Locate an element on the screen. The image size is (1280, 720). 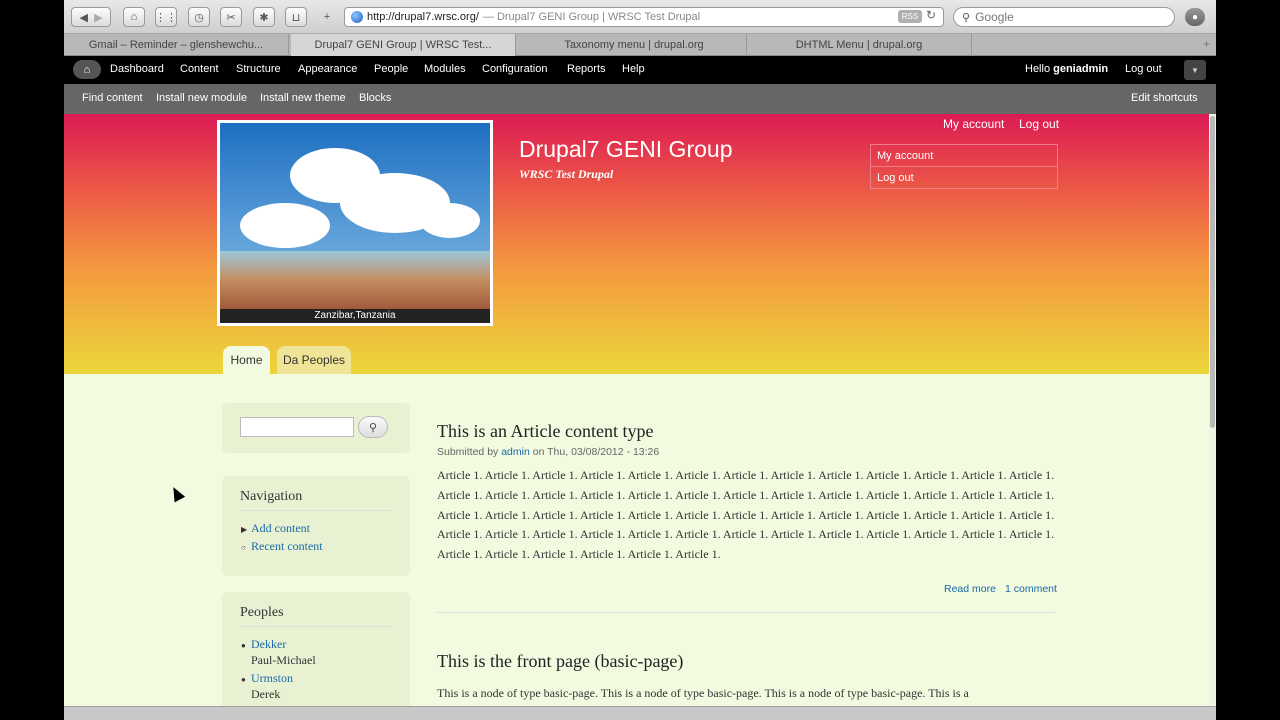
navigation-divider is located at coordinates (316, 510).